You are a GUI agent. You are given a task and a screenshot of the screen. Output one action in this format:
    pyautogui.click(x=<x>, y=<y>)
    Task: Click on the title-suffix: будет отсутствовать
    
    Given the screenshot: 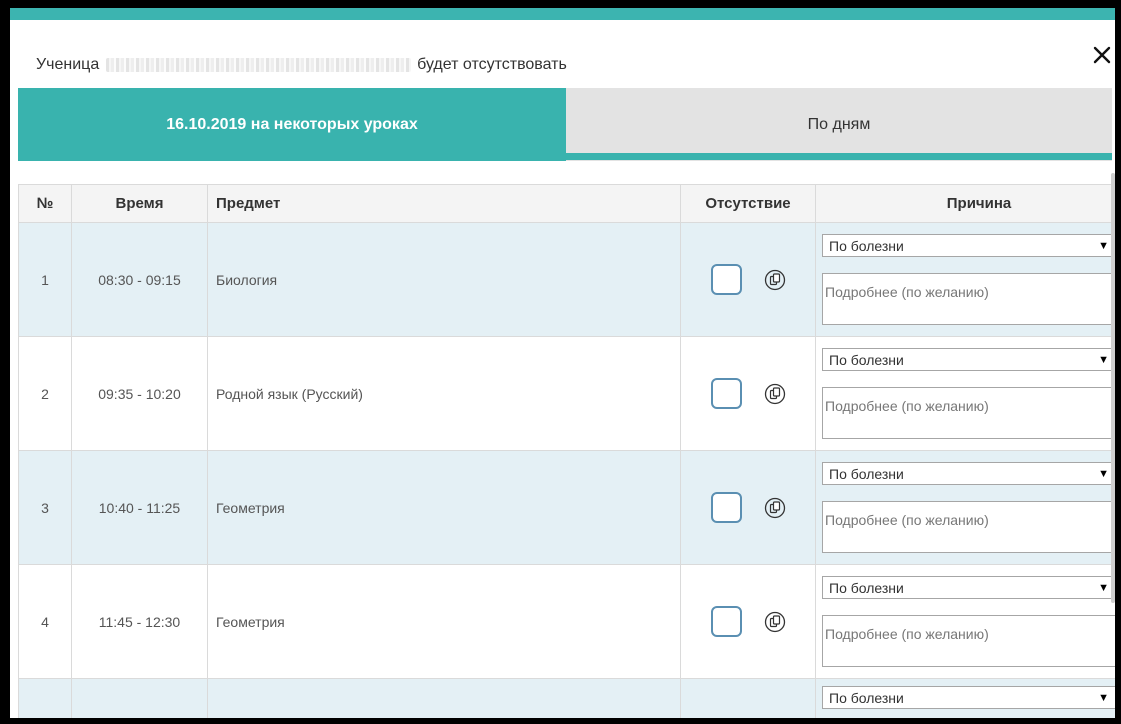 What is the action you would take?
    pyautogui.click(x=492, y=64)
    